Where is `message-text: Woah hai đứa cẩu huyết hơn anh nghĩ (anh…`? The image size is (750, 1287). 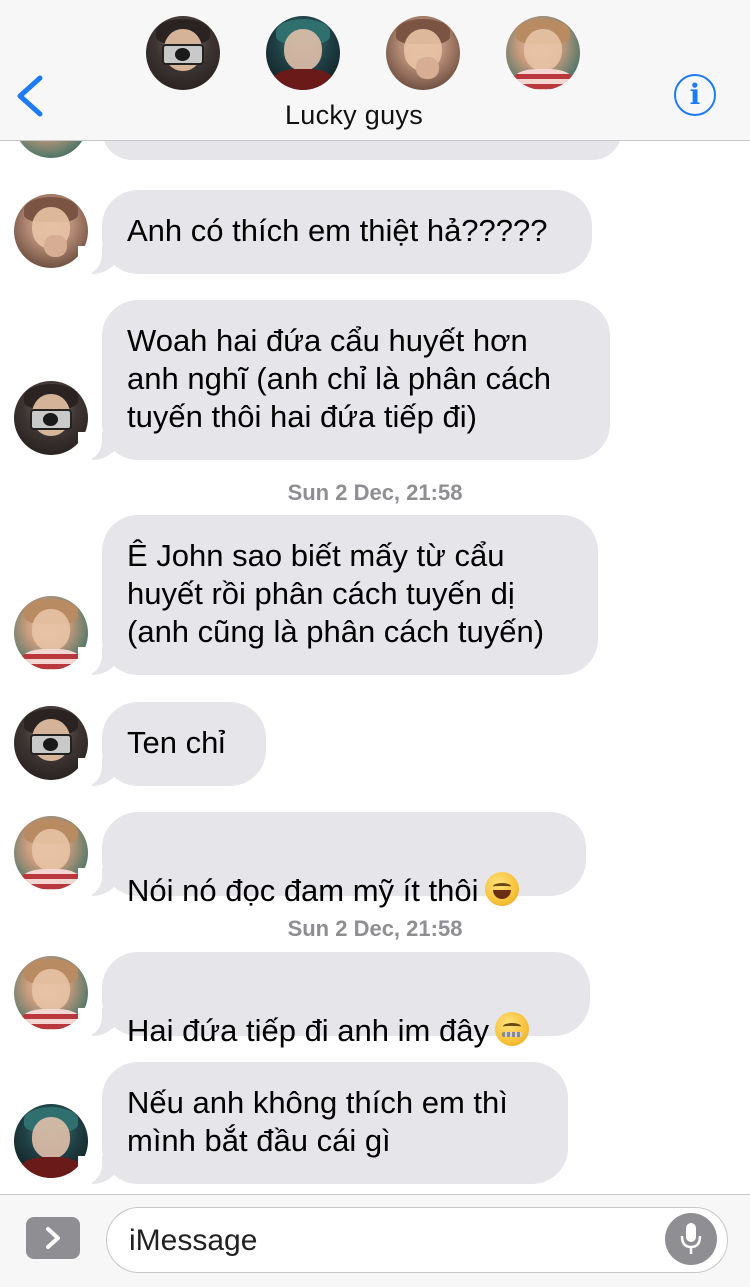
message-text: Woah hai đứa cẩu huyết hơn anh nghĩ (anh… is located at coordinates (339, 378).